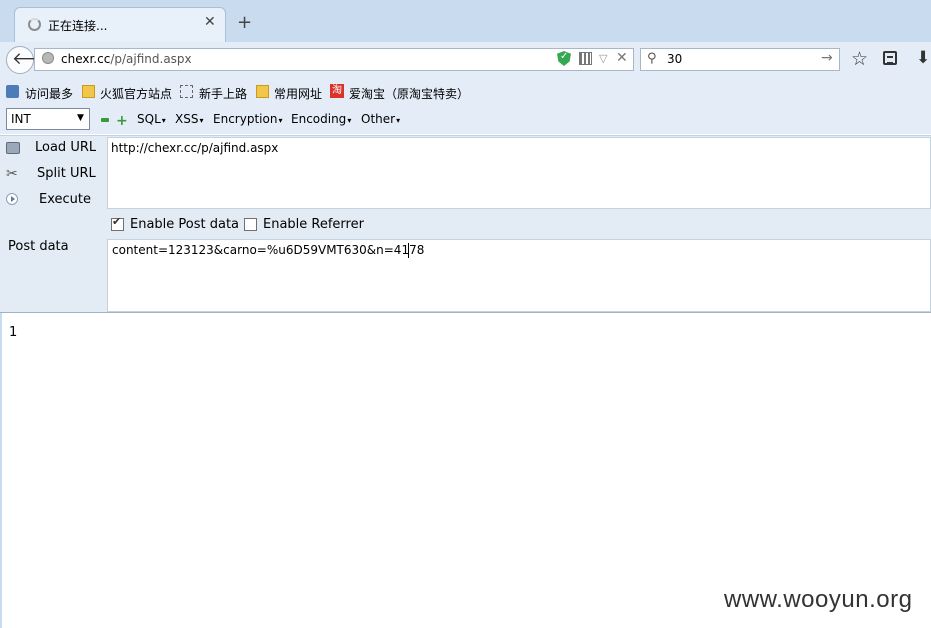  What do you see at coordinates (223, 93) in the screenshot?
I see `bookmark-getting-started: 新手上路` at bounding box center [223, 93].